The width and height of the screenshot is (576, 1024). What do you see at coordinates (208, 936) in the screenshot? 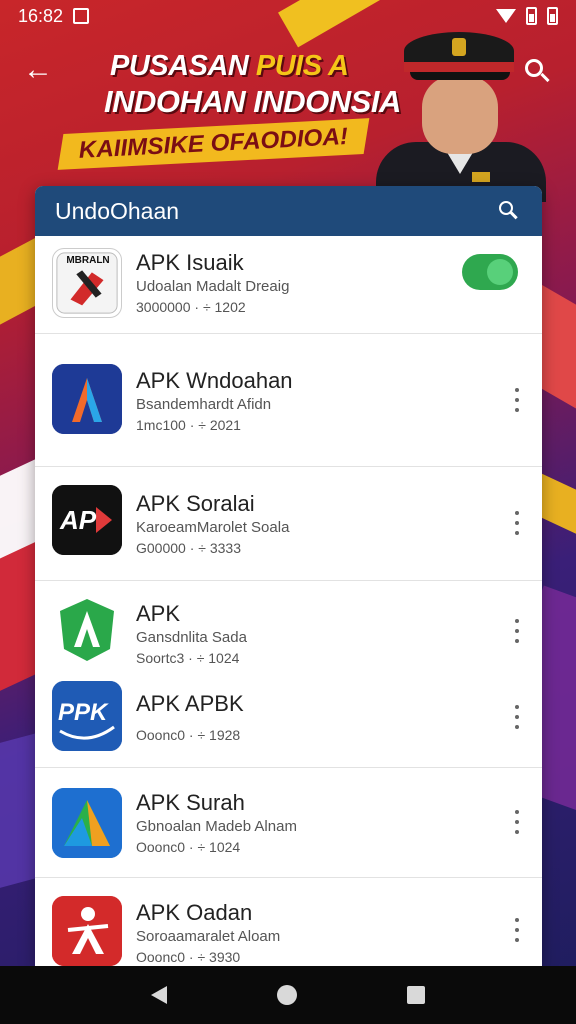
I see `app-subtitle: Soroaamaralet Aloam` at bounding box center [208, 936].